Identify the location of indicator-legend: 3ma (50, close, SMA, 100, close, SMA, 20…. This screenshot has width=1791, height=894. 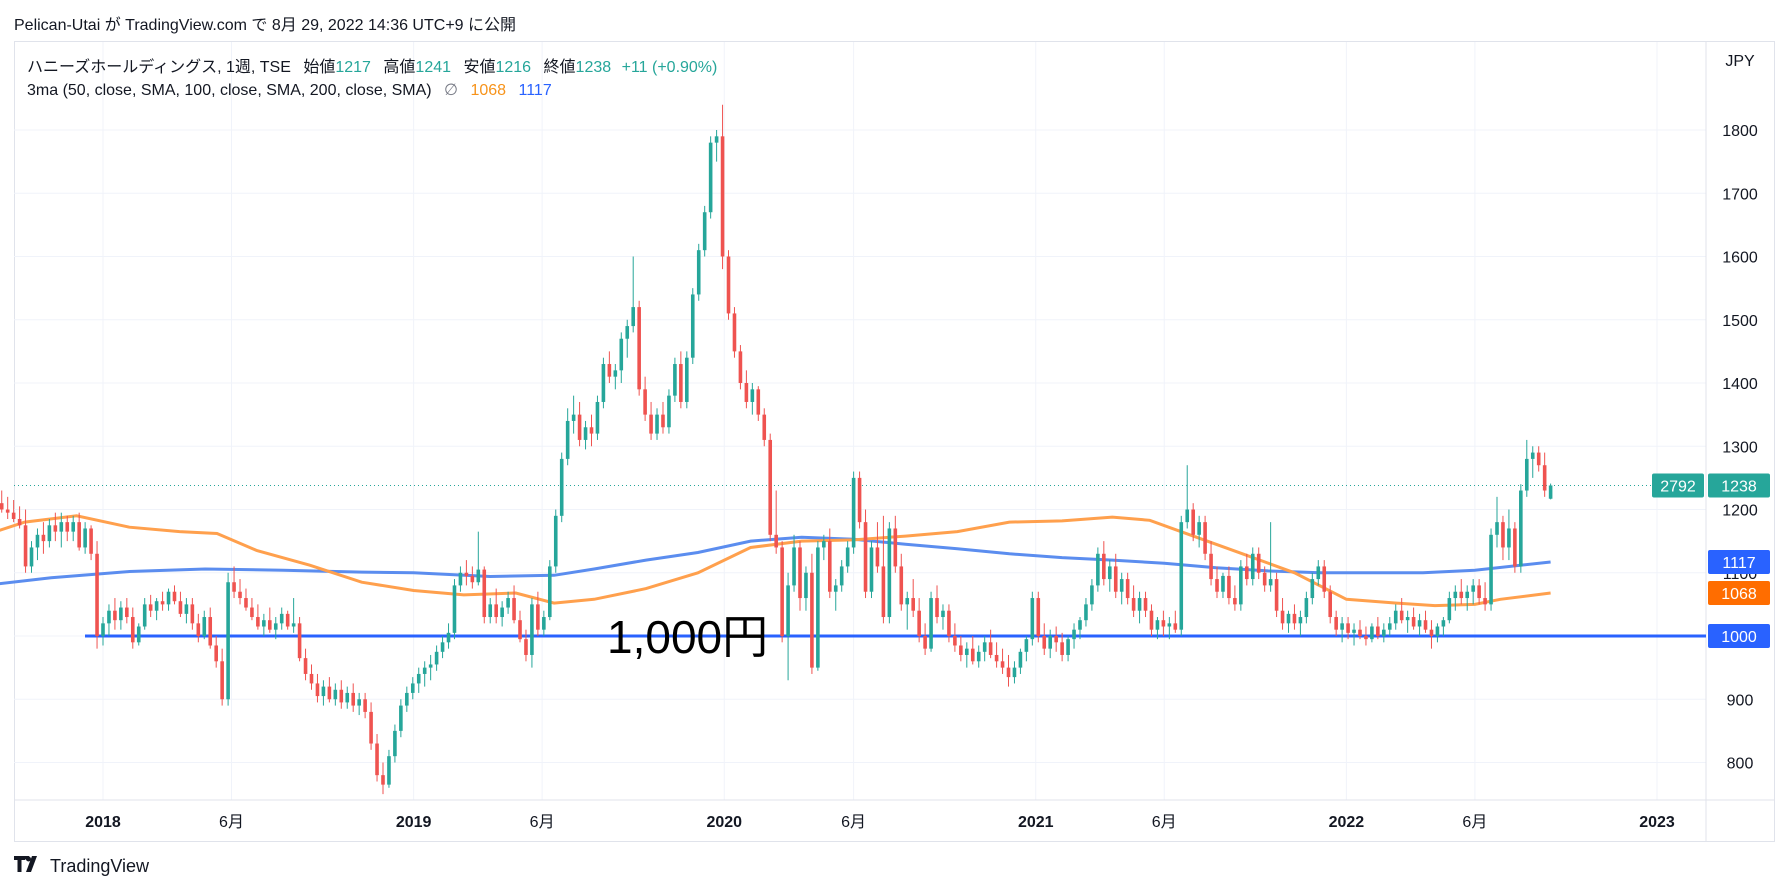
(289, 90).